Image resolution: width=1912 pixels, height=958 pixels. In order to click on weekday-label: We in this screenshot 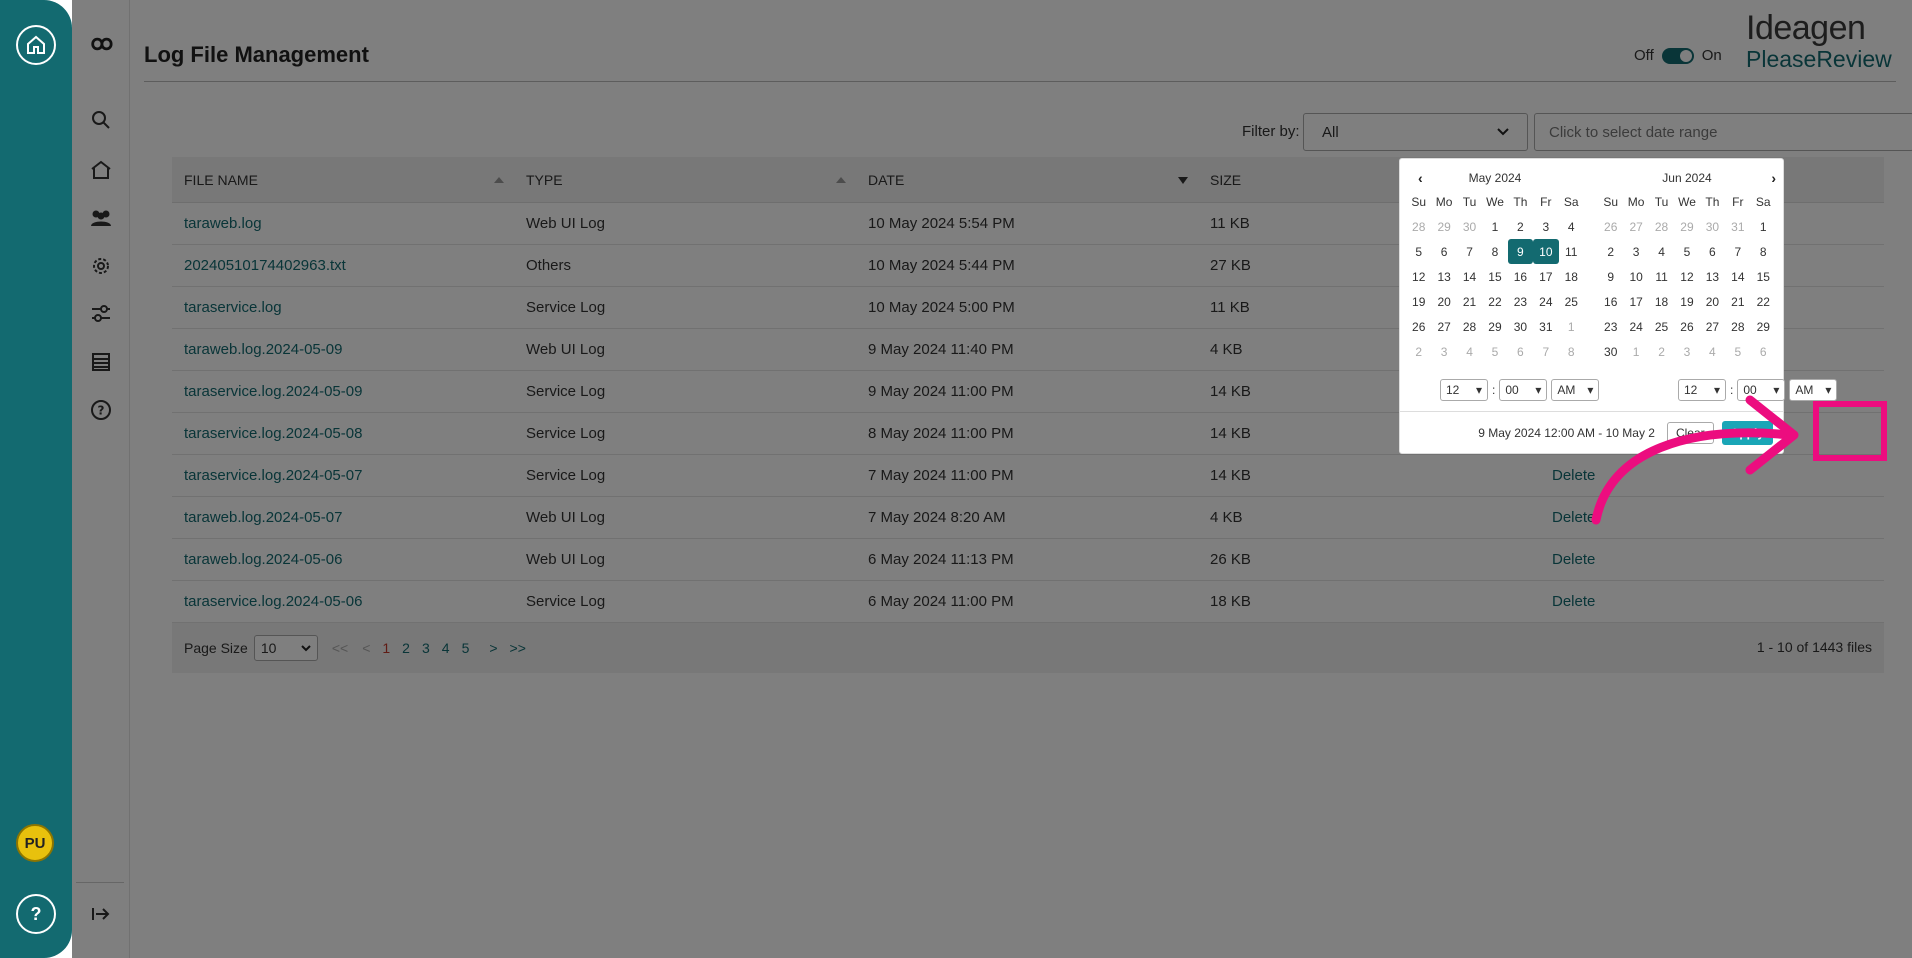, I will do `click(1687, 201)`.